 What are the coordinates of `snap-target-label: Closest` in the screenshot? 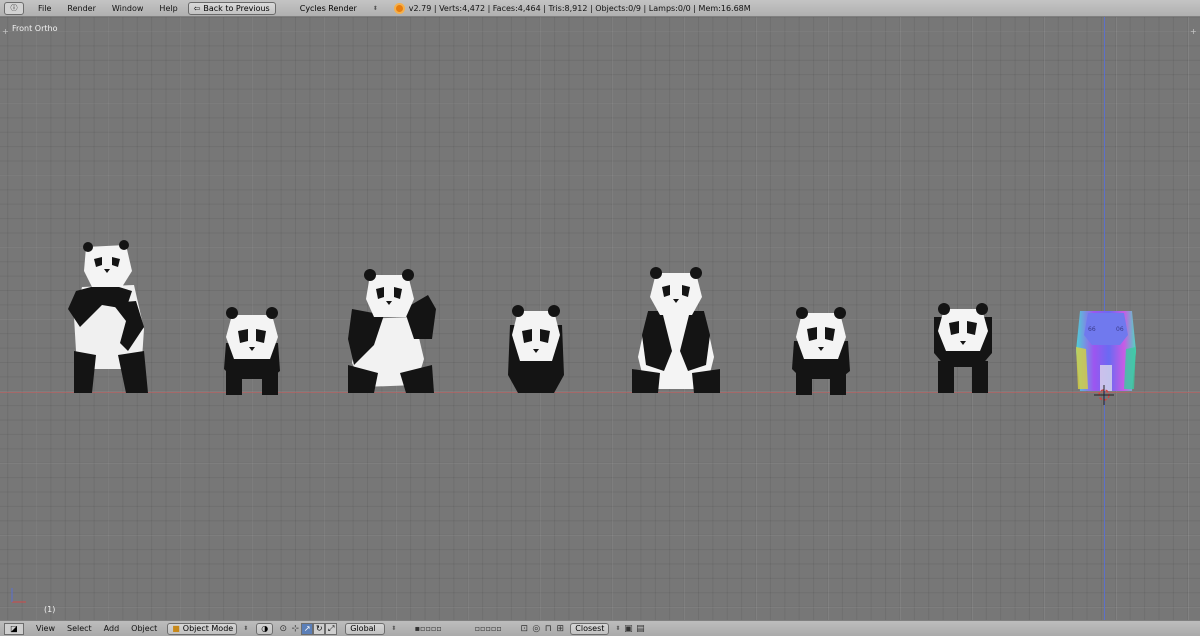 It's located at (590, 628).